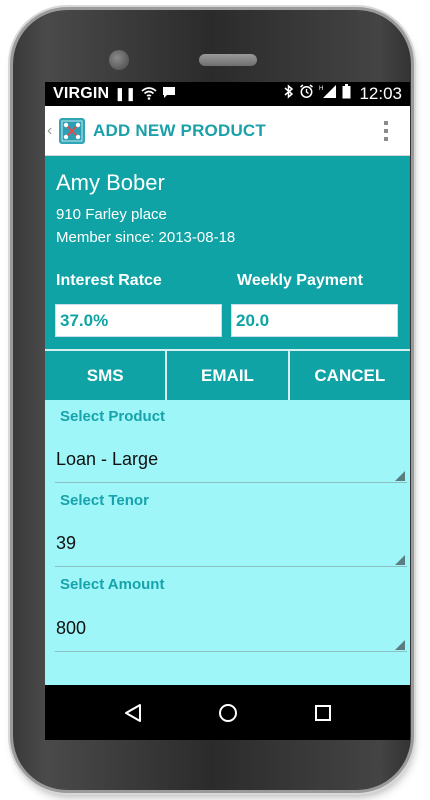  Describe the element at coordinates (104, 500) in the screenshot. I see `select-tenor-label: Select Tenor` at that location.